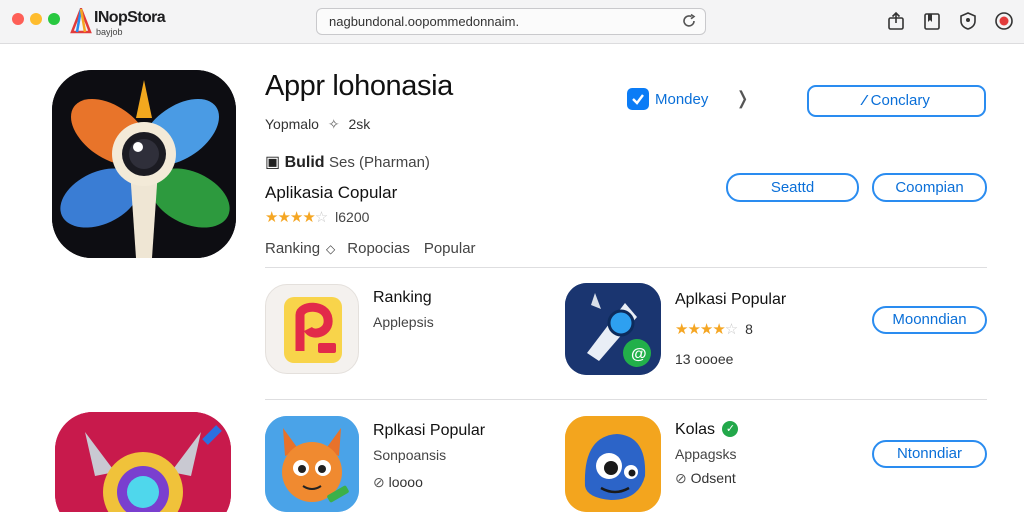 This screenshot has width=1024, height=512. What do you see at coordinates (749, 329) in the screenshot?
I see `app-rating-count: 8` at bounding box center [749, 329].